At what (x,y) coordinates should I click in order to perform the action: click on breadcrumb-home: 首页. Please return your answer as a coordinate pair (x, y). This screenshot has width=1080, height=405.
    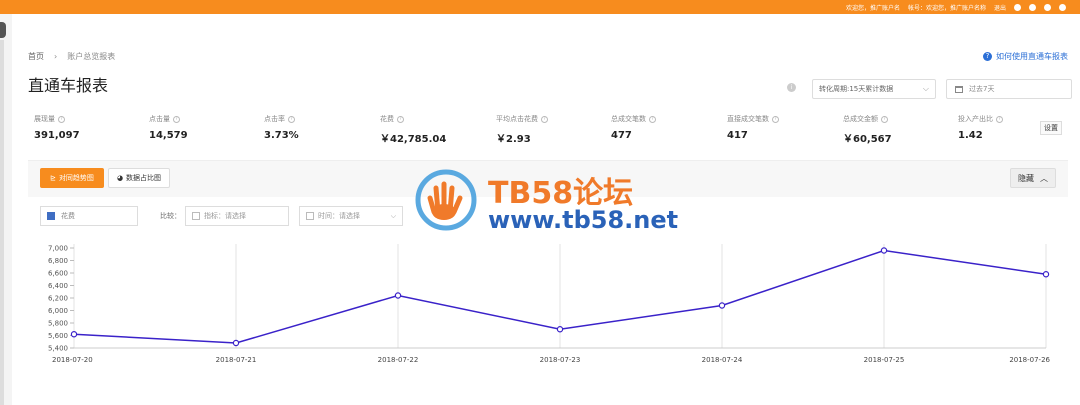
    Looking at the image, I should click on (36, 56).